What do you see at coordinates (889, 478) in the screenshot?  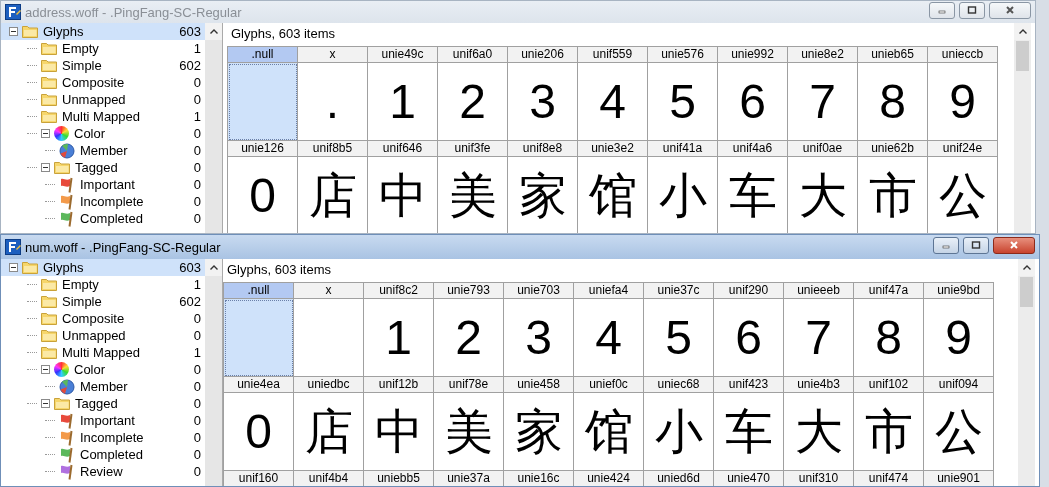 I see `glyph-name: unif474` at bounding box center [889, 478].